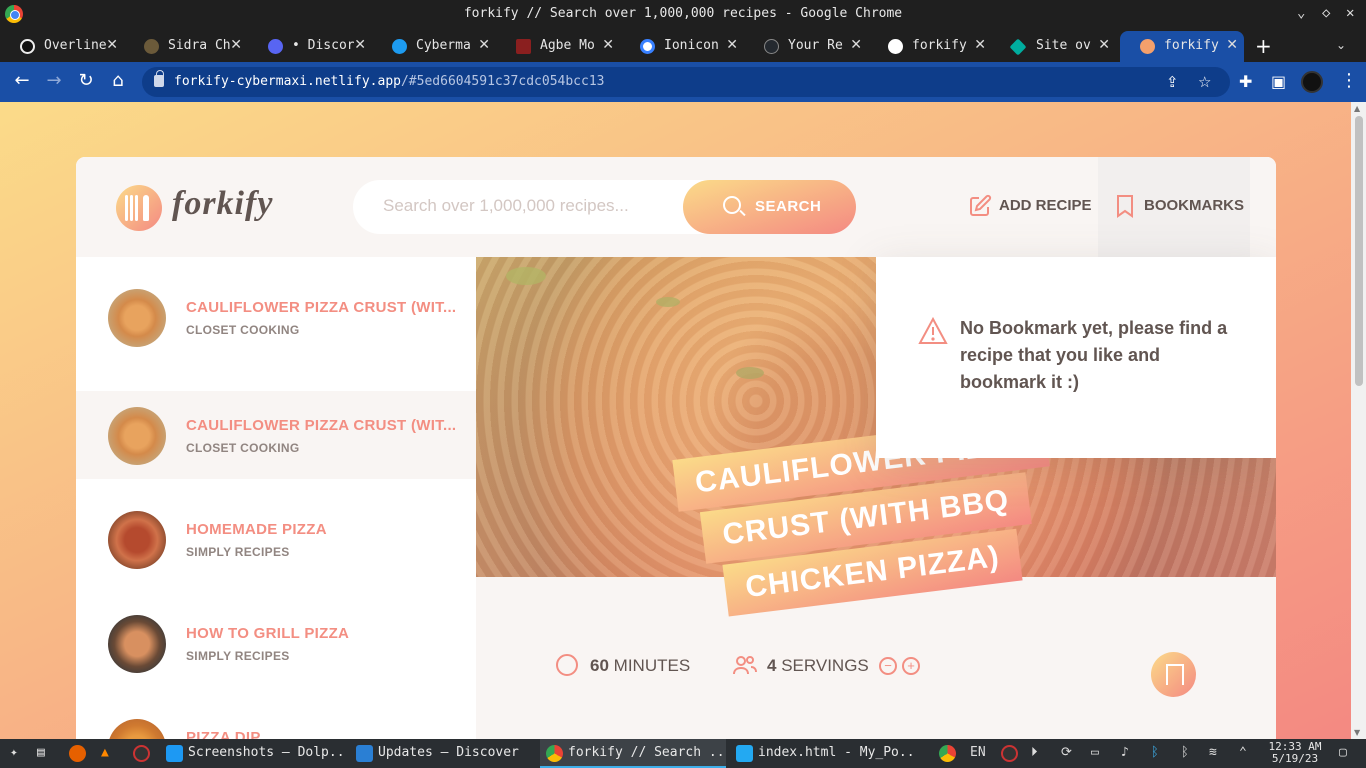 This screenshot has width=1366, height=768. I want to click on bluetooth-icon: ᛒ, so click(1185, 752).